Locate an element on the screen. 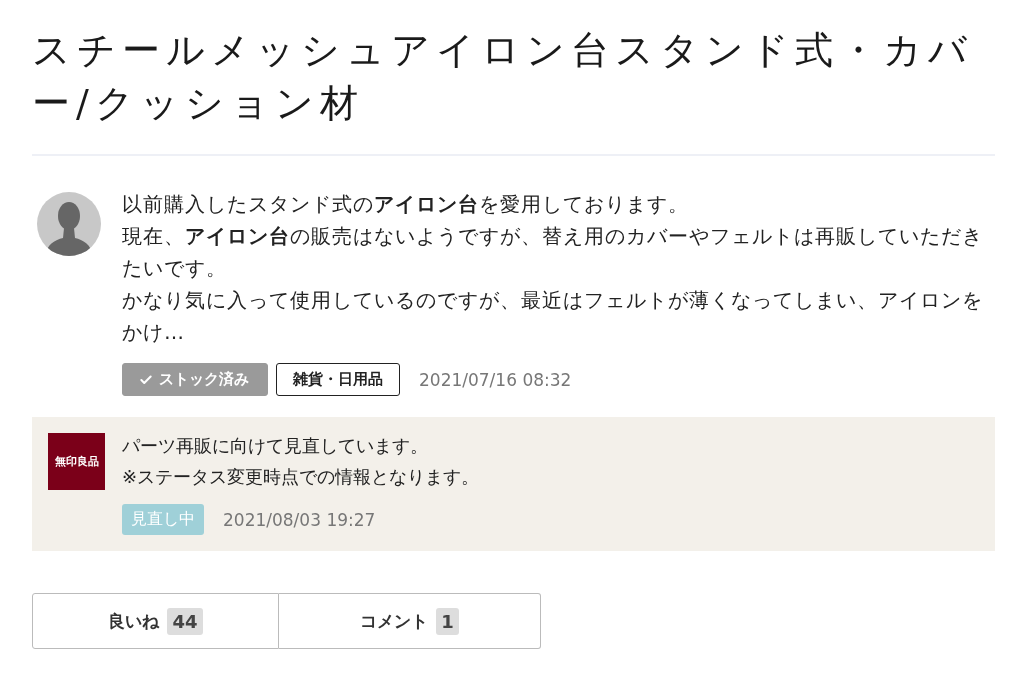 The width and height of the screenshot is (1024, 681). action-button: コメント 1 is located at coordinates (410, 621).